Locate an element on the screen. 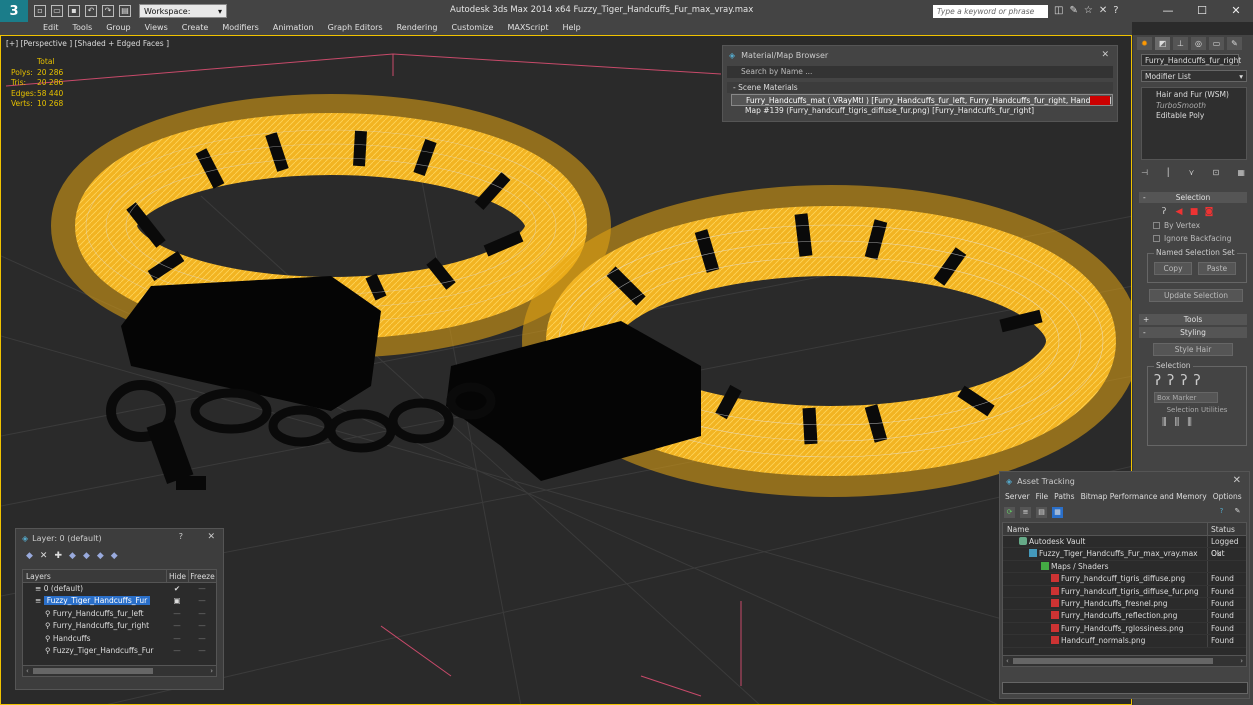  utilities-tab-icon: ✎ is located at coordinates (1234, 43).